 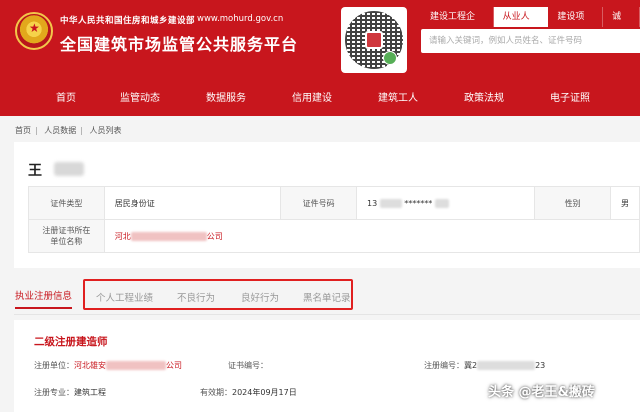 What do you see at coordinates (90, 365) in the screenshot?
I see `reg-unit-prefix: 河北雄安` at bounding box center [90, 365].